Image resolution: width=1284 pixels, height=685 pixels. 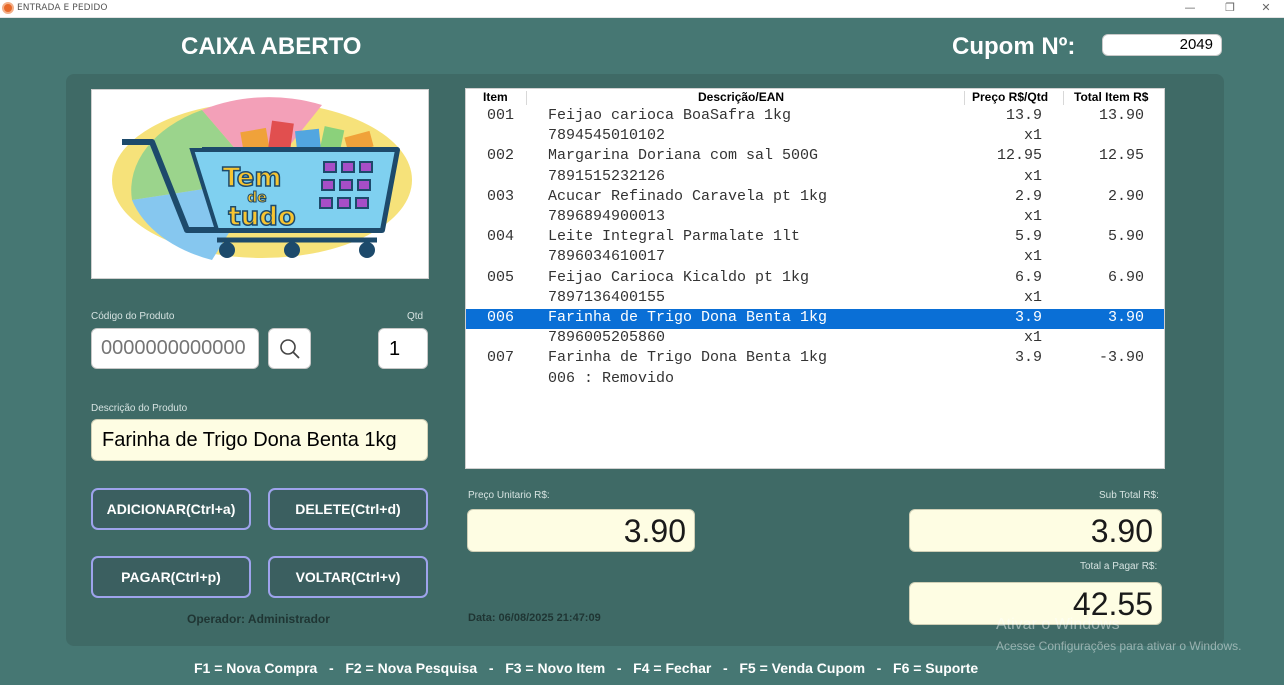 I want to click on row-description: 7891515232126, so click(x=607, y=176).